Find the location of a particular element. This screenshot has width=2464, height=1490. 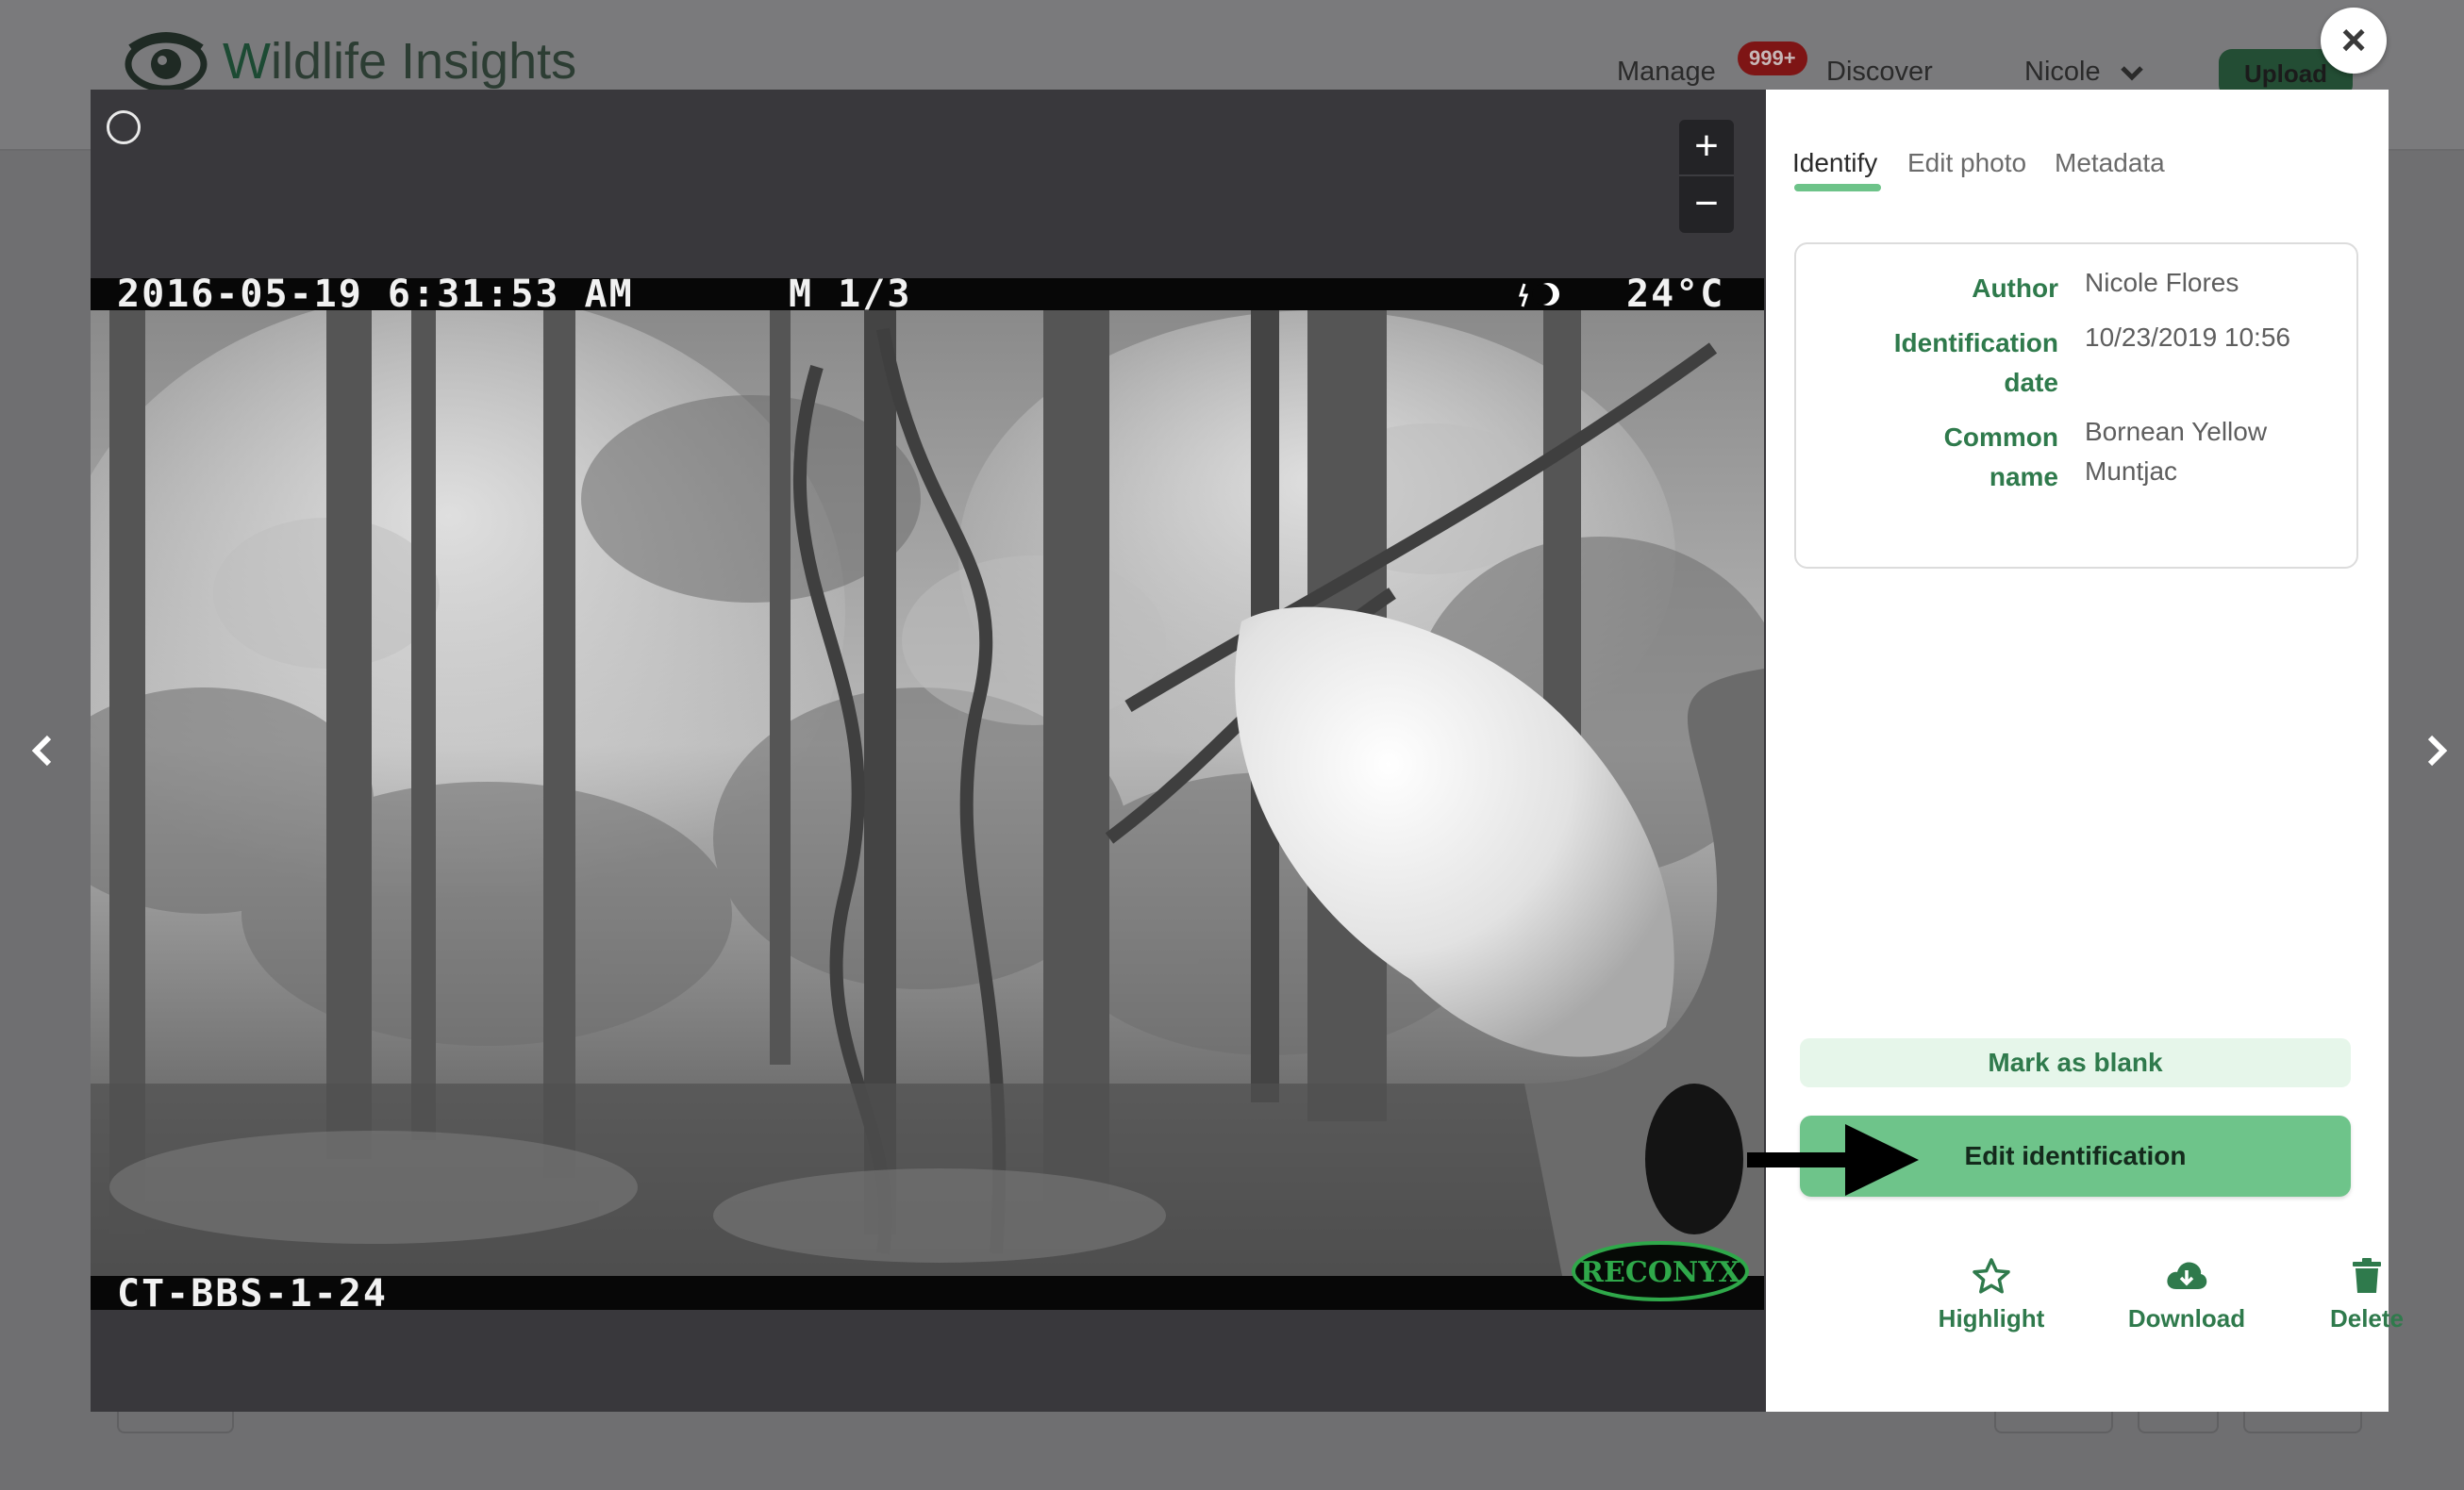

chevron-right-icon is located at coordinates (2436, 751).